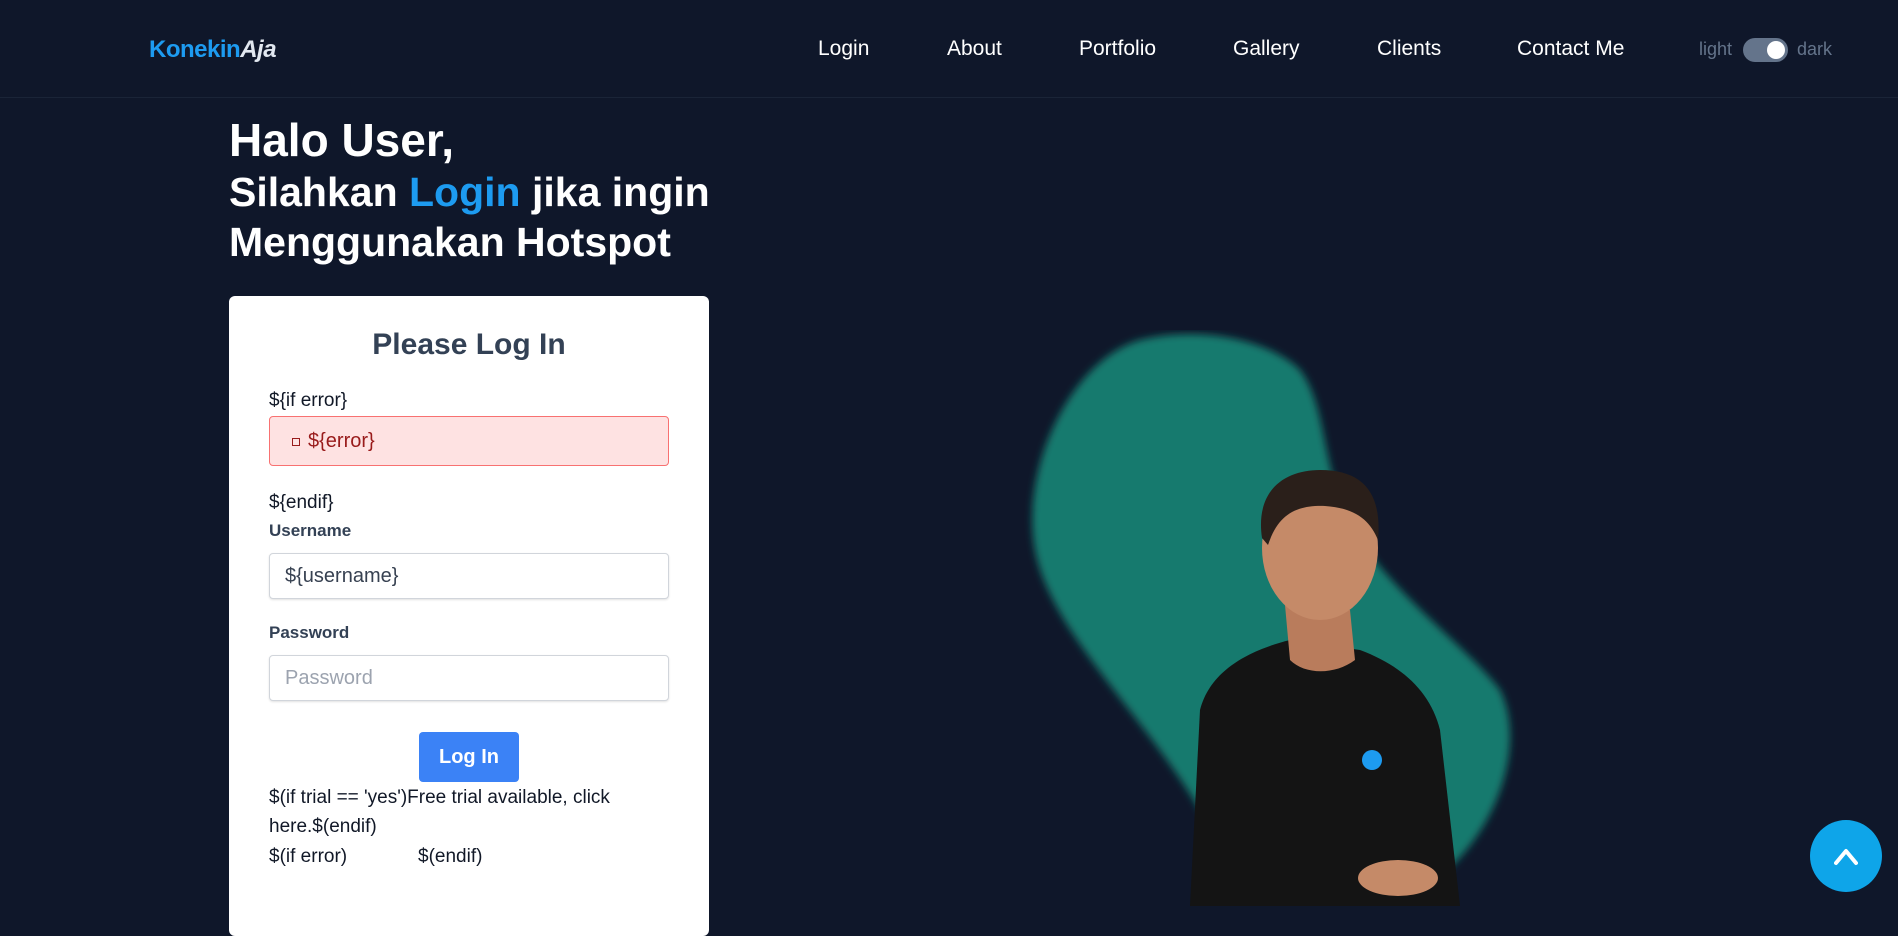 This screenshot has width=1898, height=936. Describe the element at coordinates (301, 502) in the screenshot. I see `template-endif: ${endif}` at that location.